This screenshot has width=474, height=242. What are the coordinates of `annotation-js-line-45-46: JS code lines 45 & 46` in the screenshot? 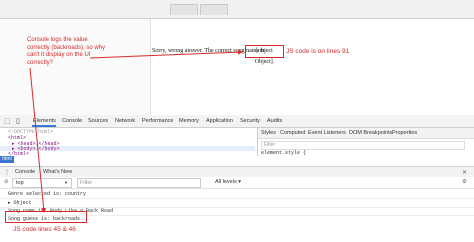 It's located at (44, 229).